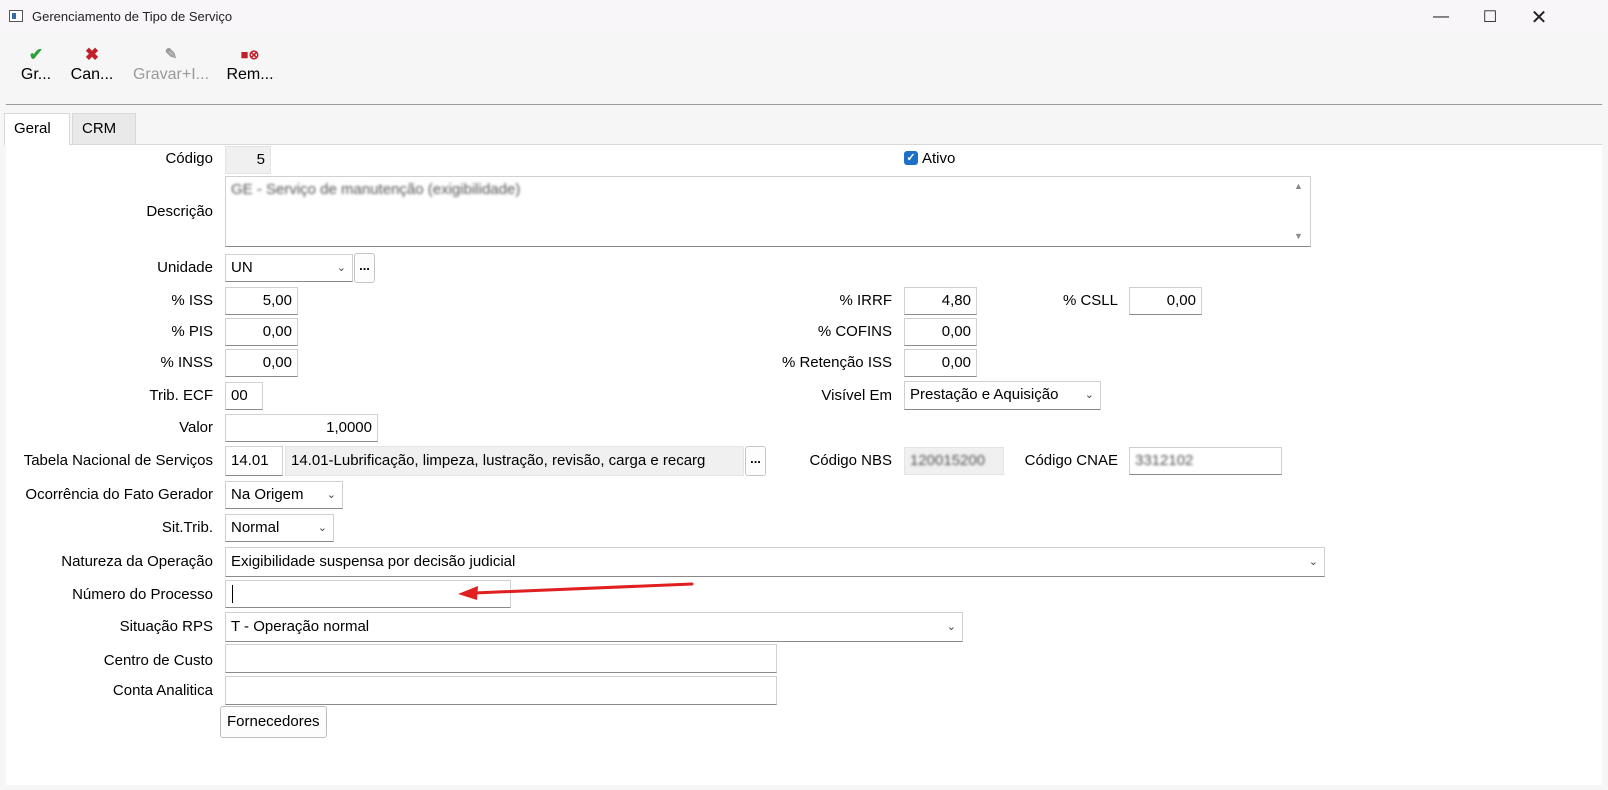  What do you see at coordinates (185, 267) in the screenshot?
I see `unidade-label: Unidade` at bounding box center [185, 267].